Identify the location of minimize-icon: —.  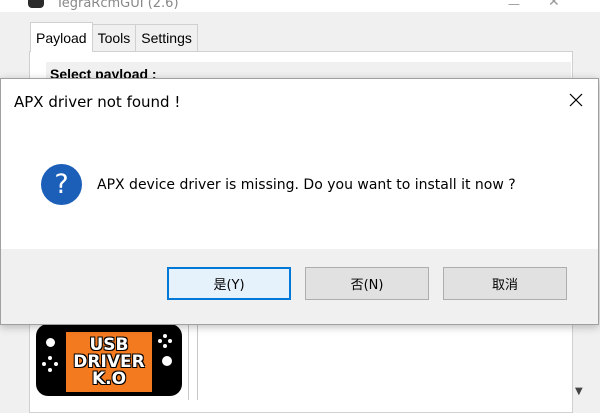
(514, 5).